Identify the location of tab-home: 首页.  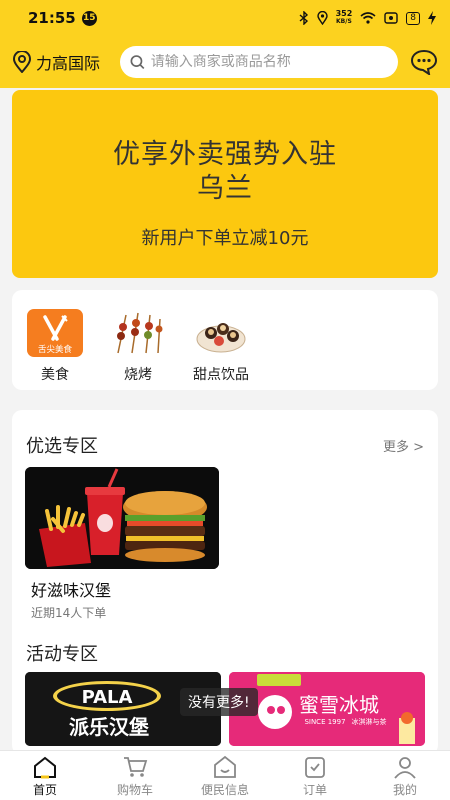
(45, 775).